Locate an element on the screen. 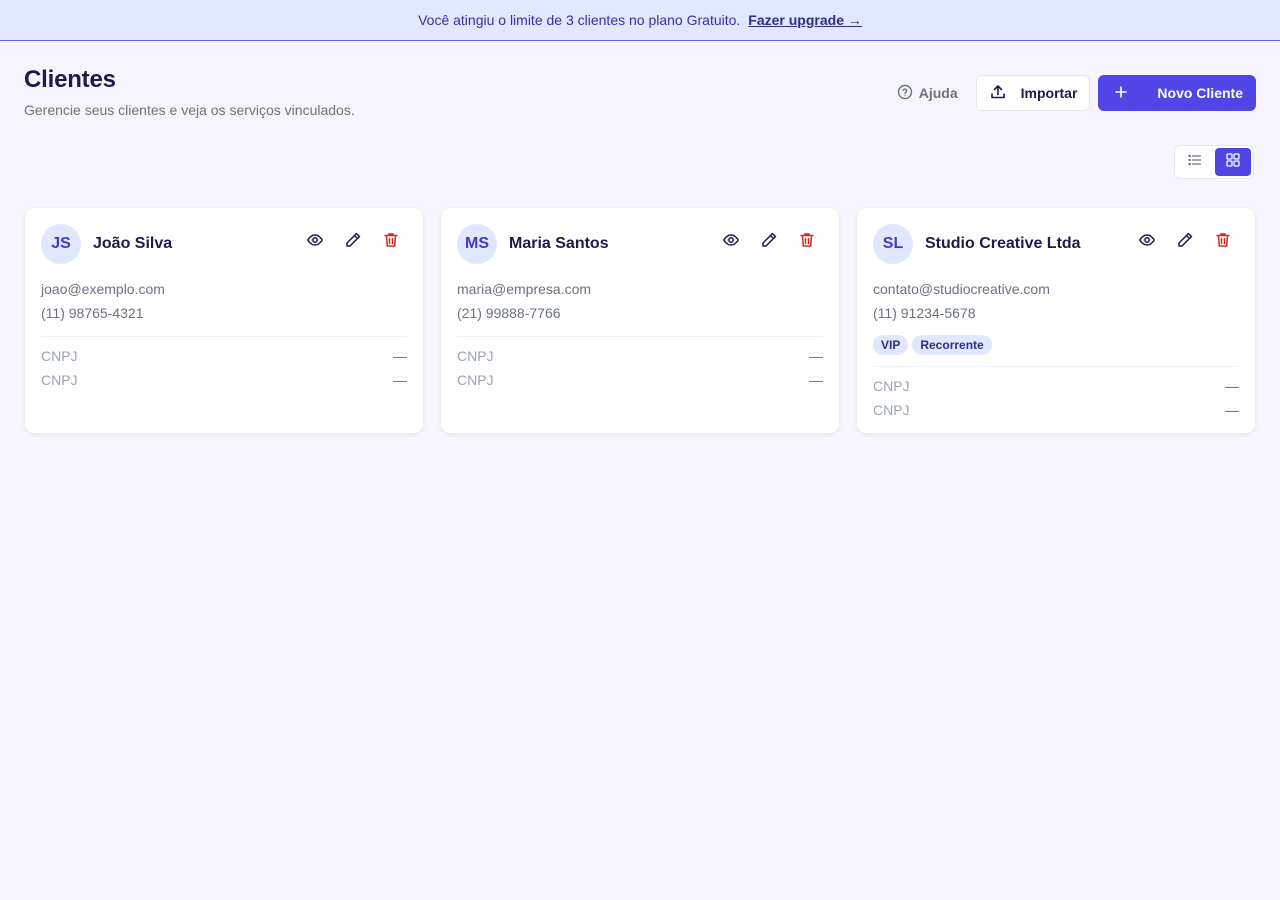  grid-icon is located at coordinates (1233, 162).